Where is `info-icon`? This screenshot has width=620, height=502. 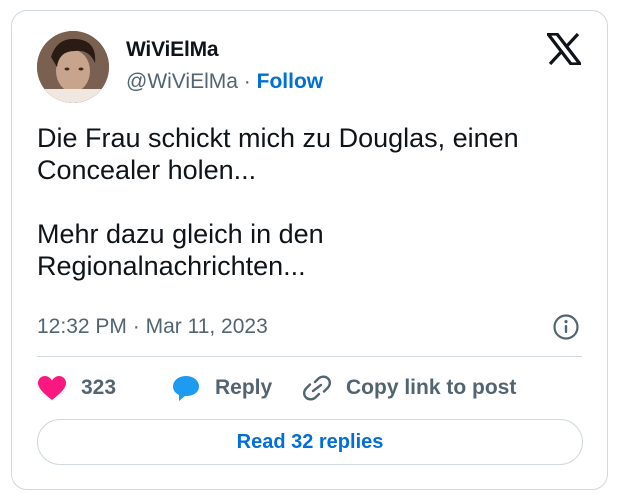 info-icon is located at coordinates (566, 327).